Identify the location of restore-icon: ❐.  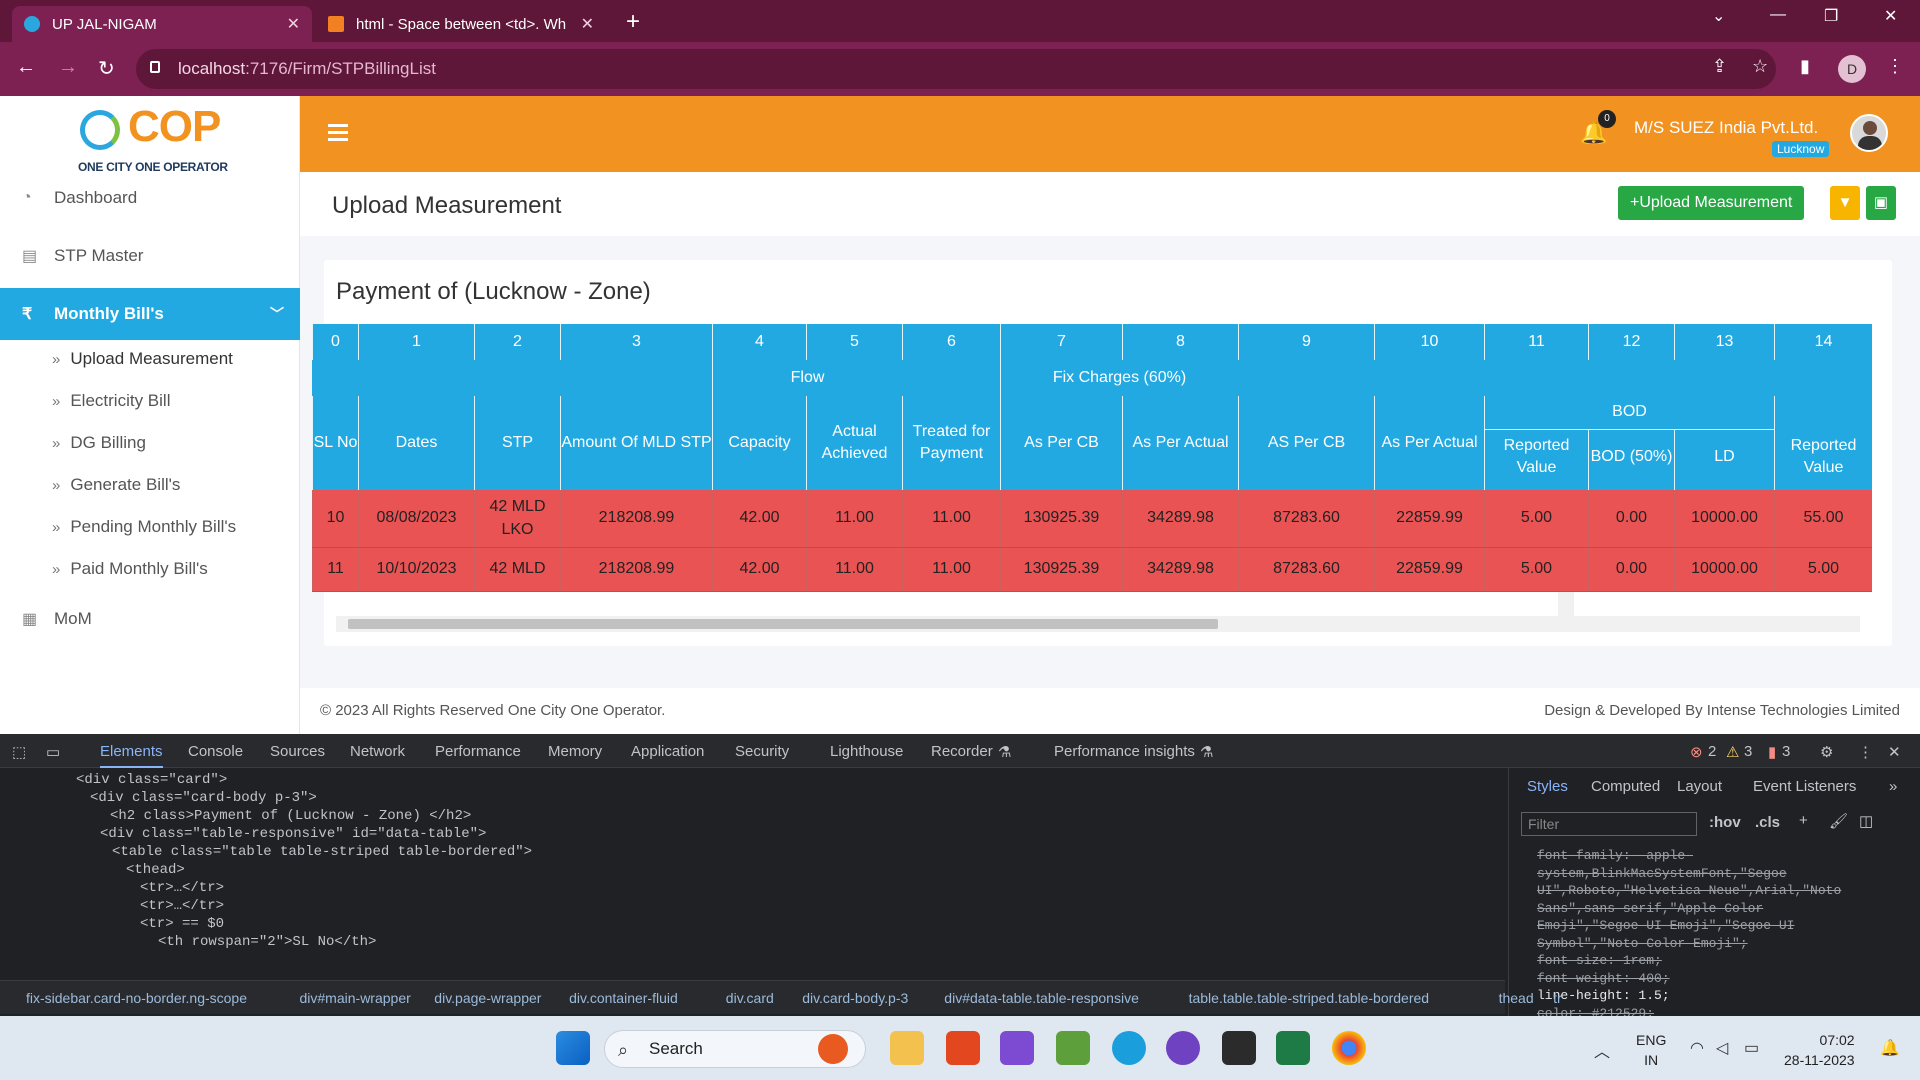
(1831, 16).